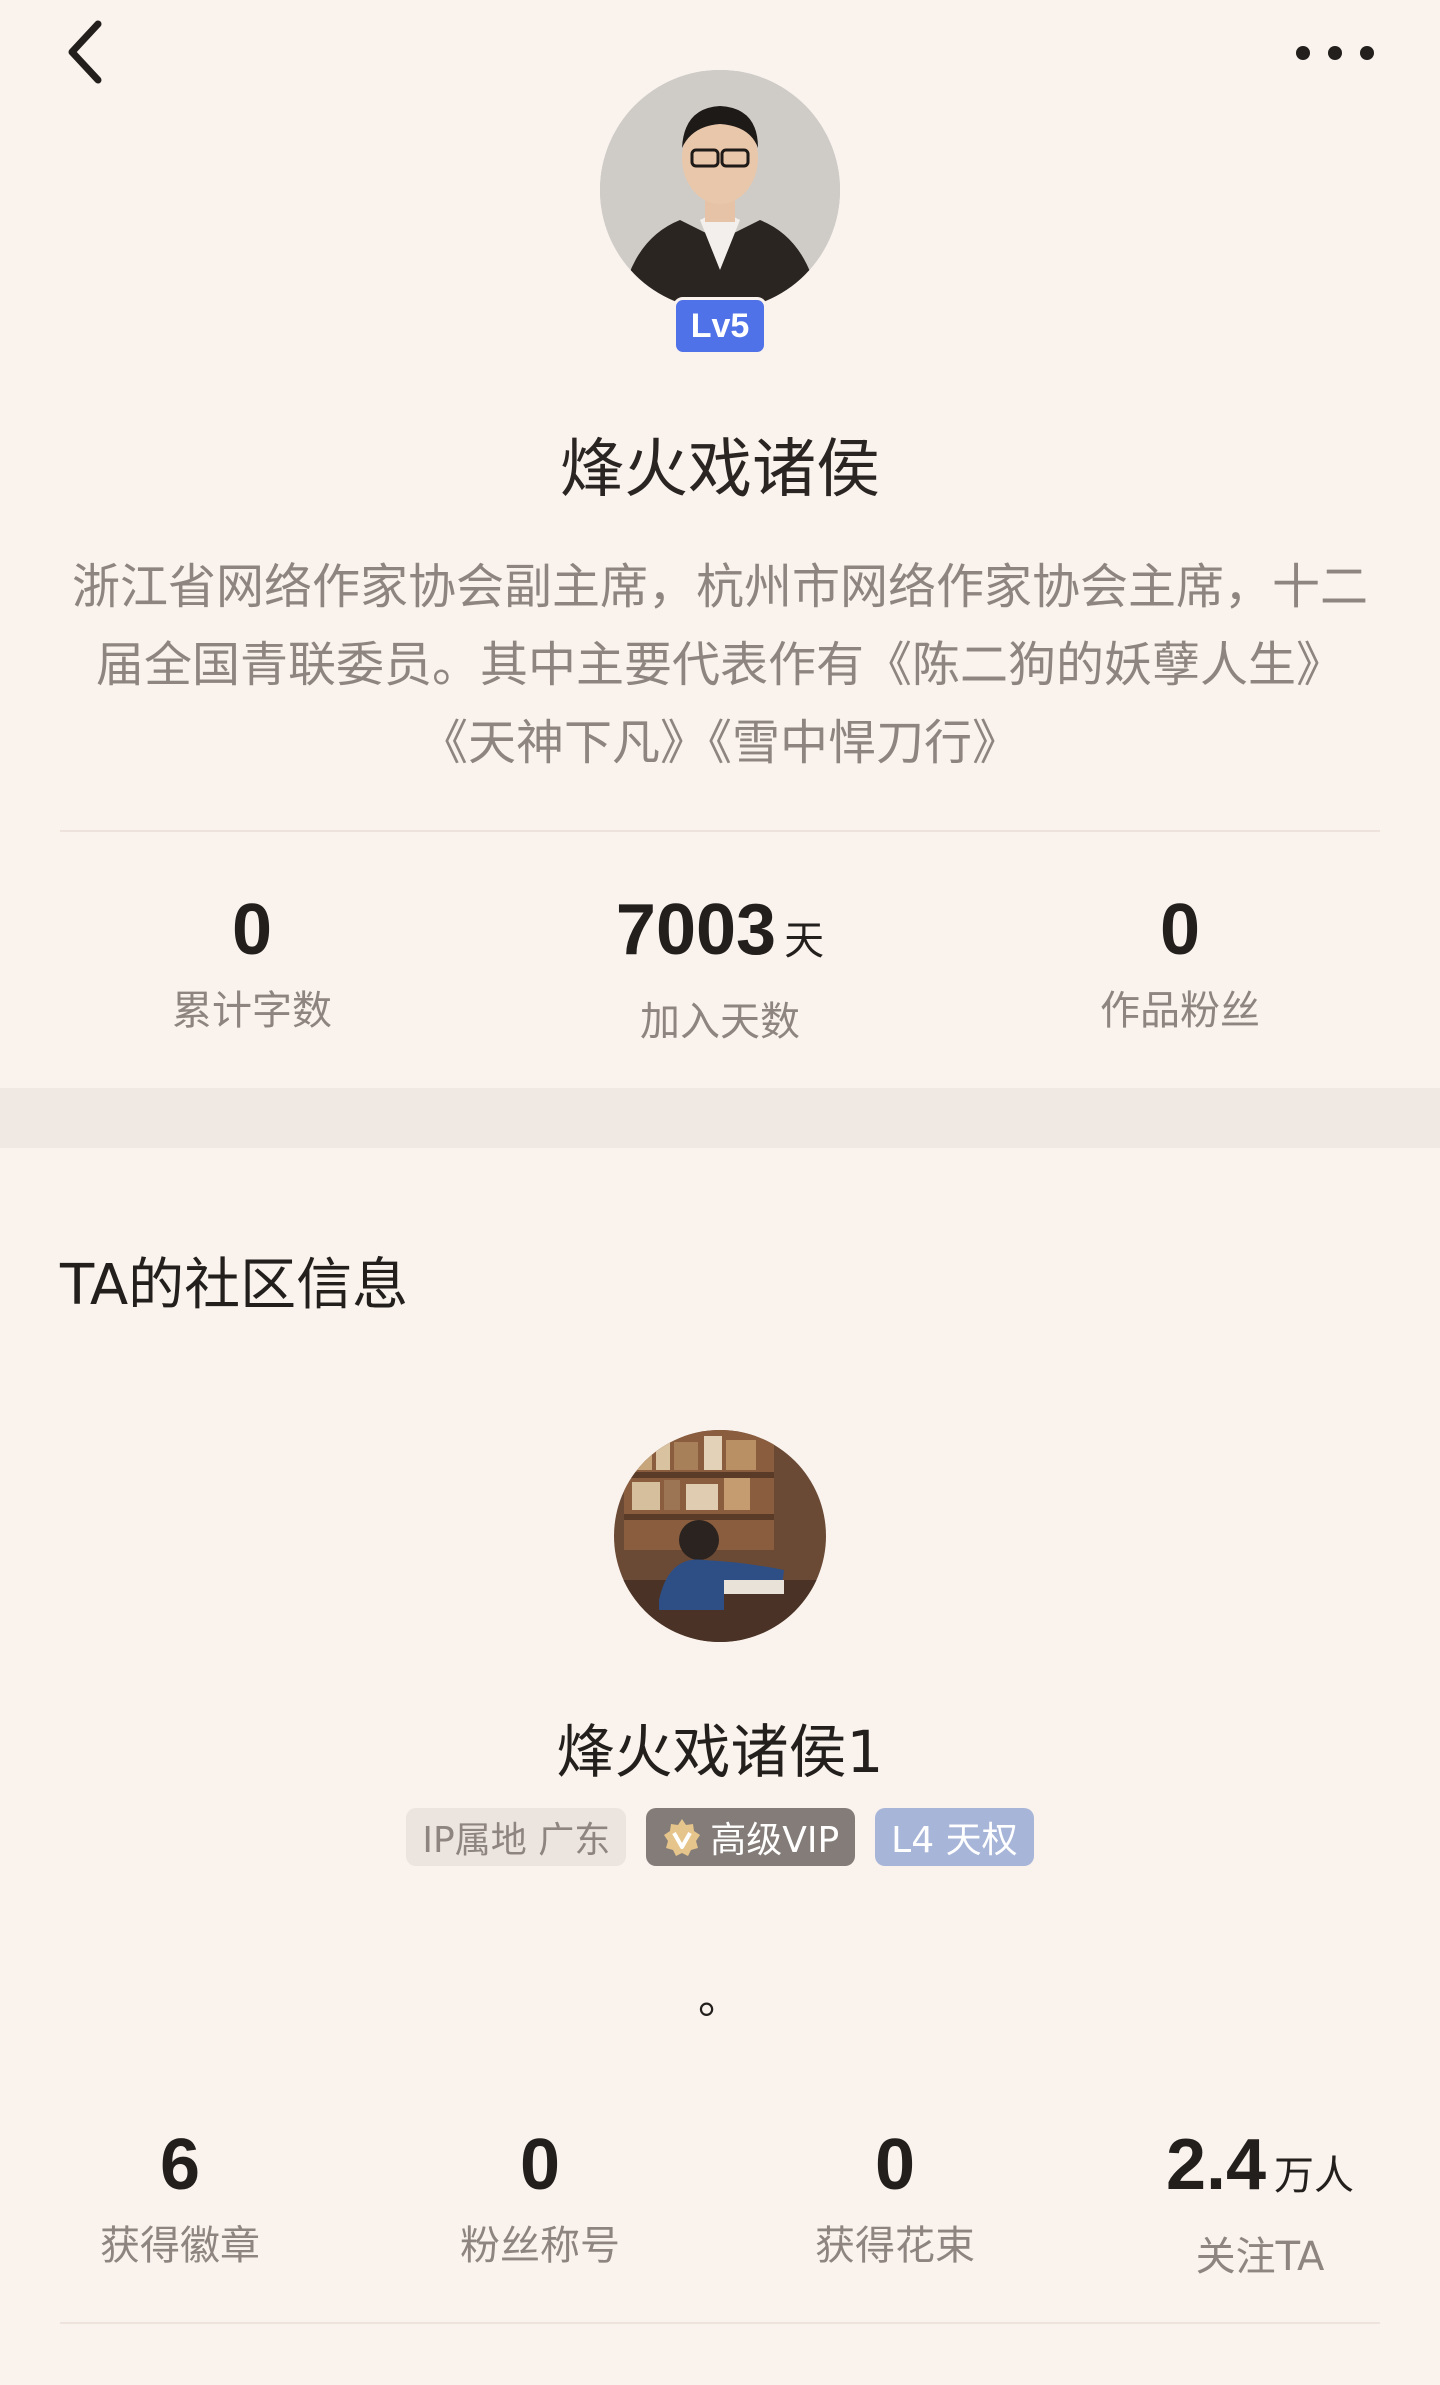  What do you see at coordinates (895, 2246) in the screenshot?
I see `stat-label: 获得花束` at bounding box center [895, 2246].